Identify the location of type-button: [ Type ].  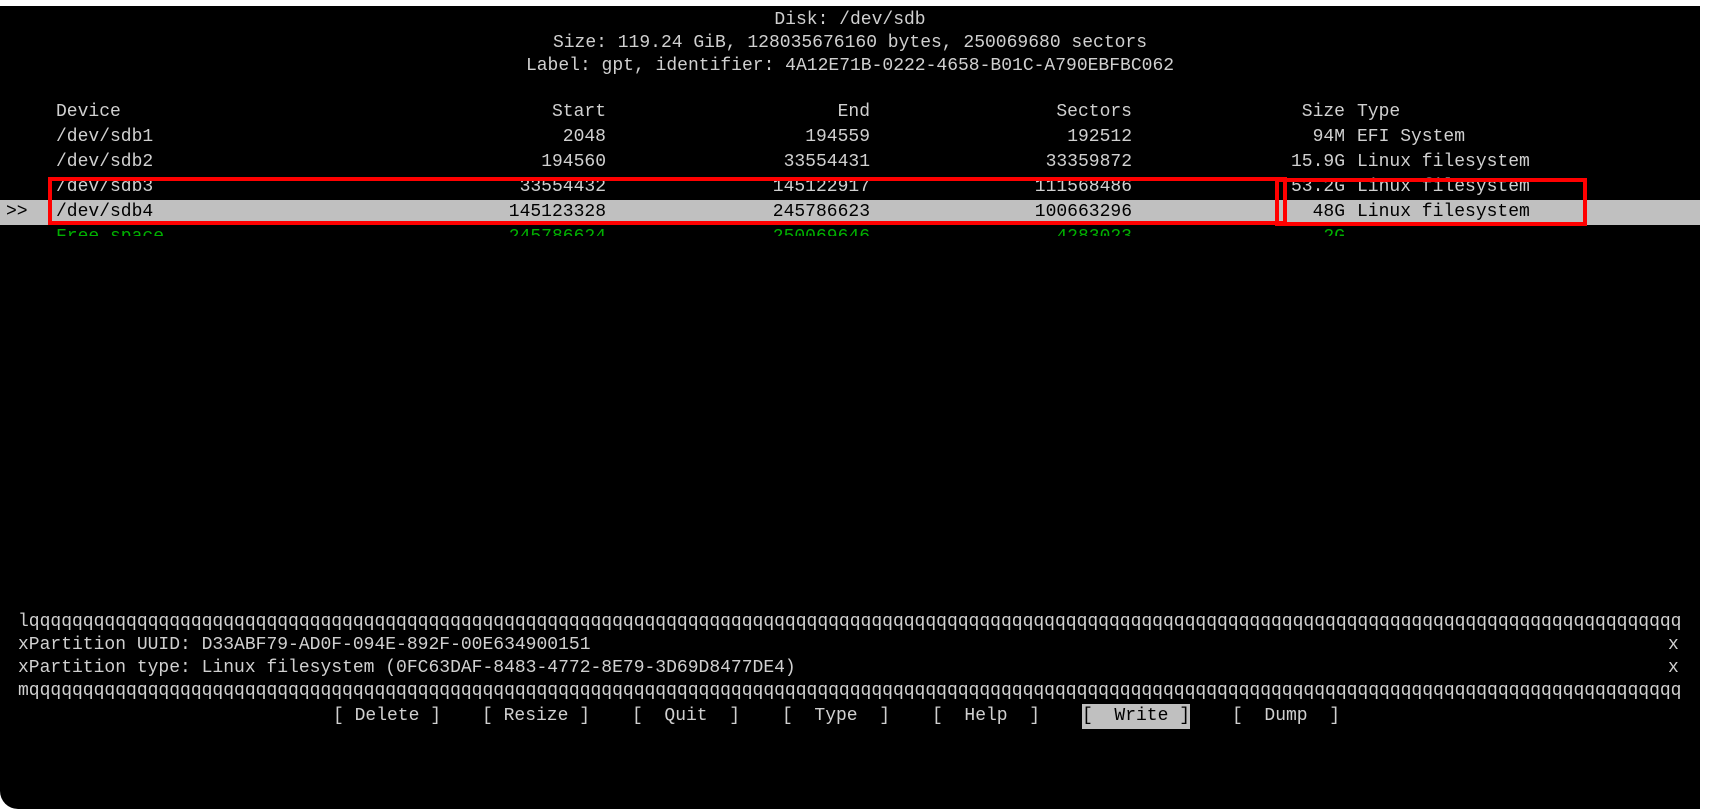
(836, 716).